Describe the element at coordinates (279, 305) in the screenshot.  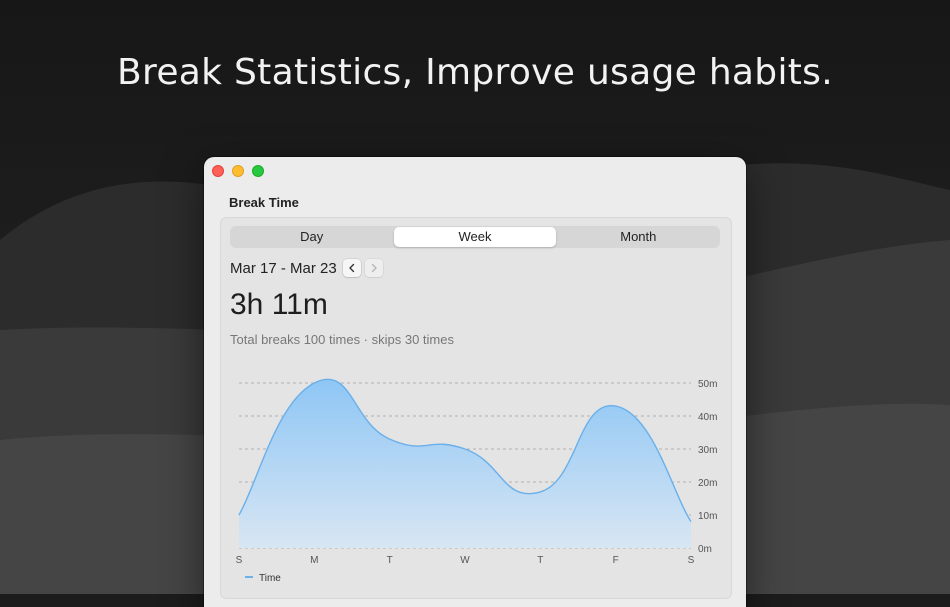
I see `total-break-time: 3h 11m` at that location.